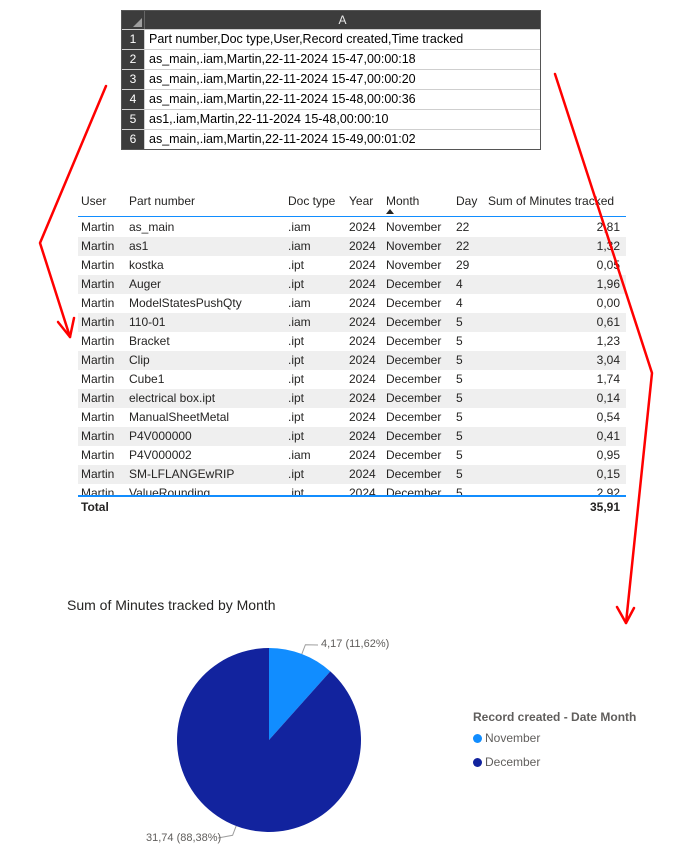 The image size is (690, 861). What do you see at coordinates (355, 644) in the screenshot?
I see `data-label-november: 4,17 (11,62%)` at bounding box center [355, 644].